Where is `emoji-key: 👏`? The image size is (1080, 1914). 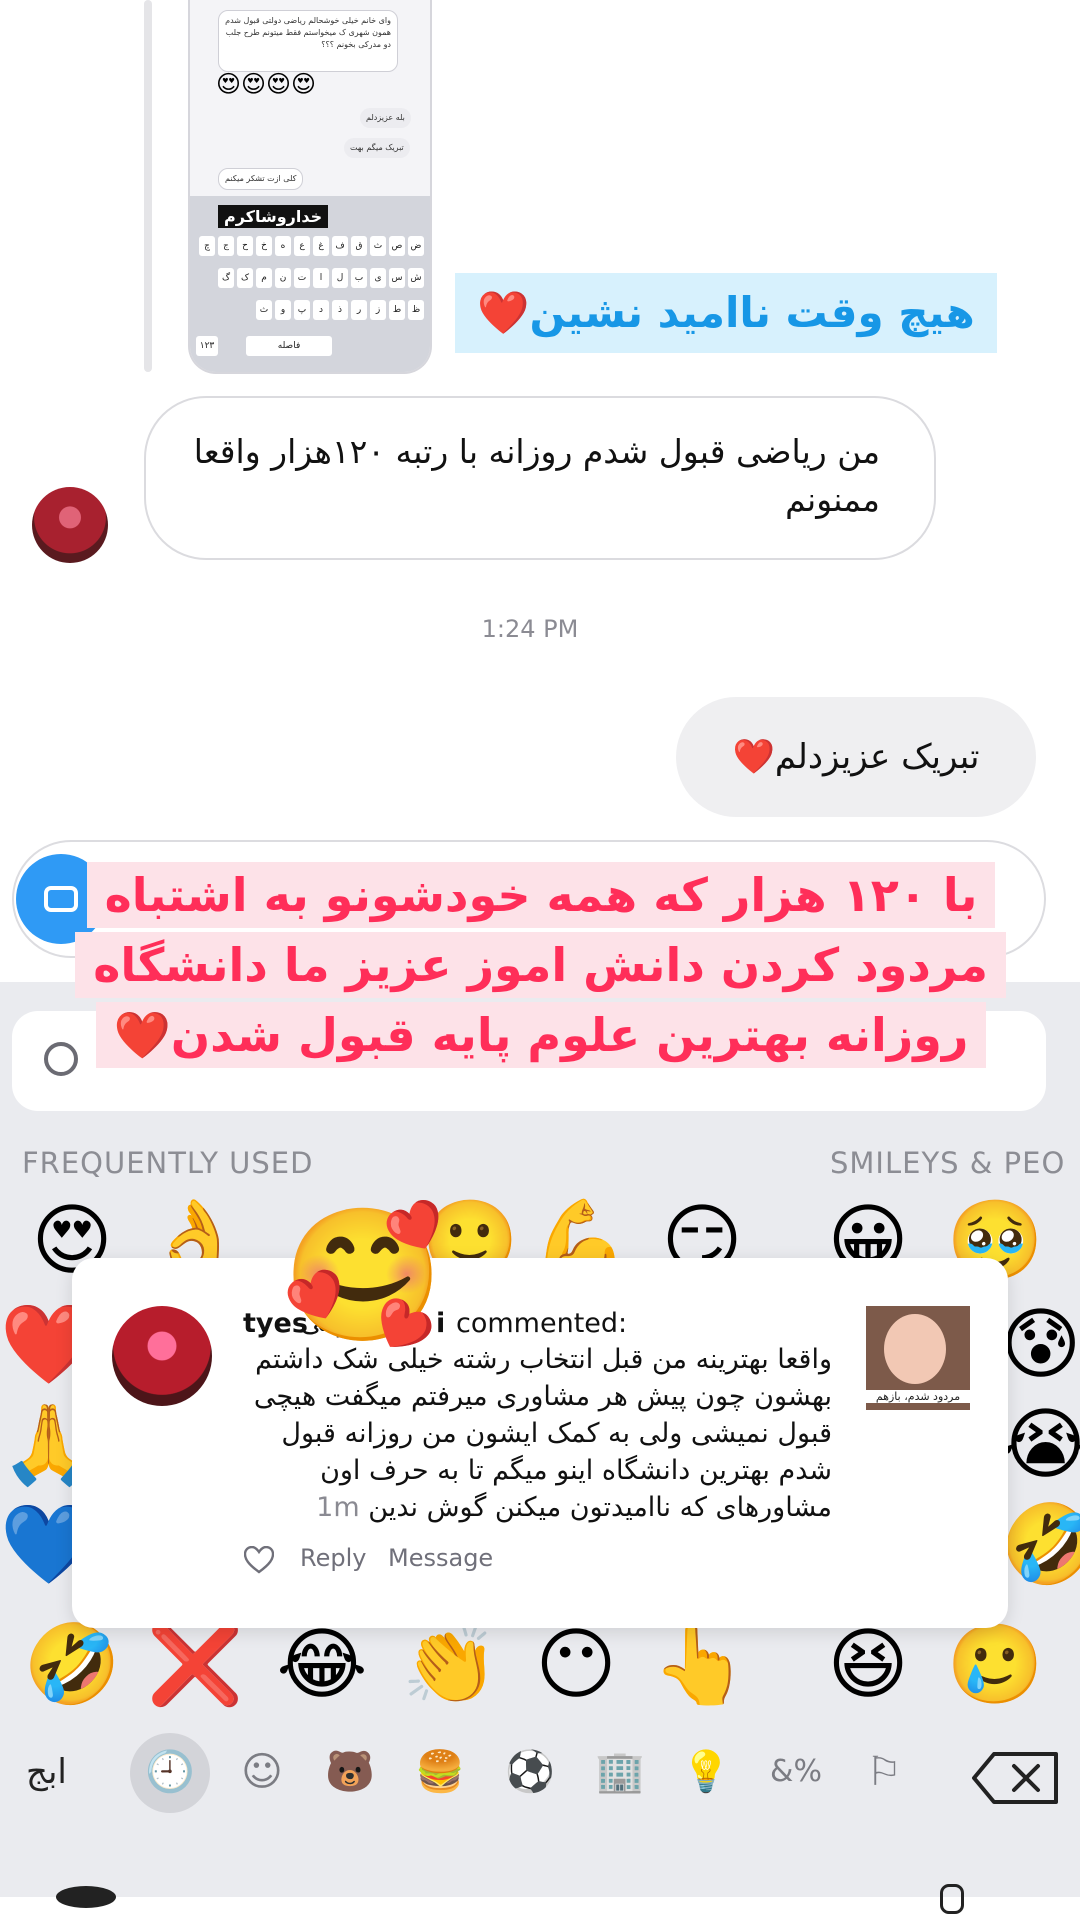
emoji-key: 👏 is located at coordinates (450, 1665).